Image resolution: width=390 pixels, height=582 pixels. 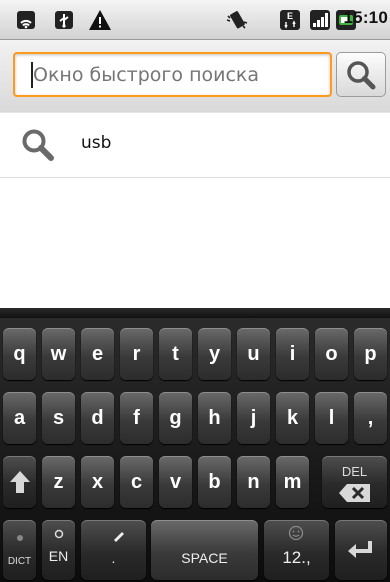 I want to click on key-q: q, so click(x=19, y=354).